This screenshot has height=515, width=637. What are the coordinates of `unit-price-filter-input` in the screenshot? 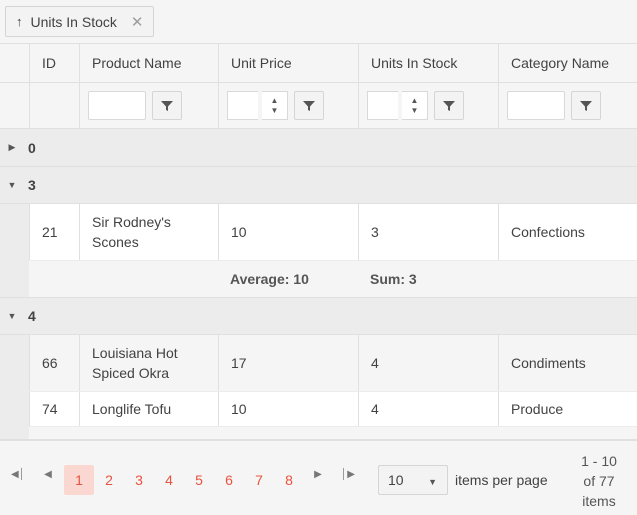 It's located at (242, 105).